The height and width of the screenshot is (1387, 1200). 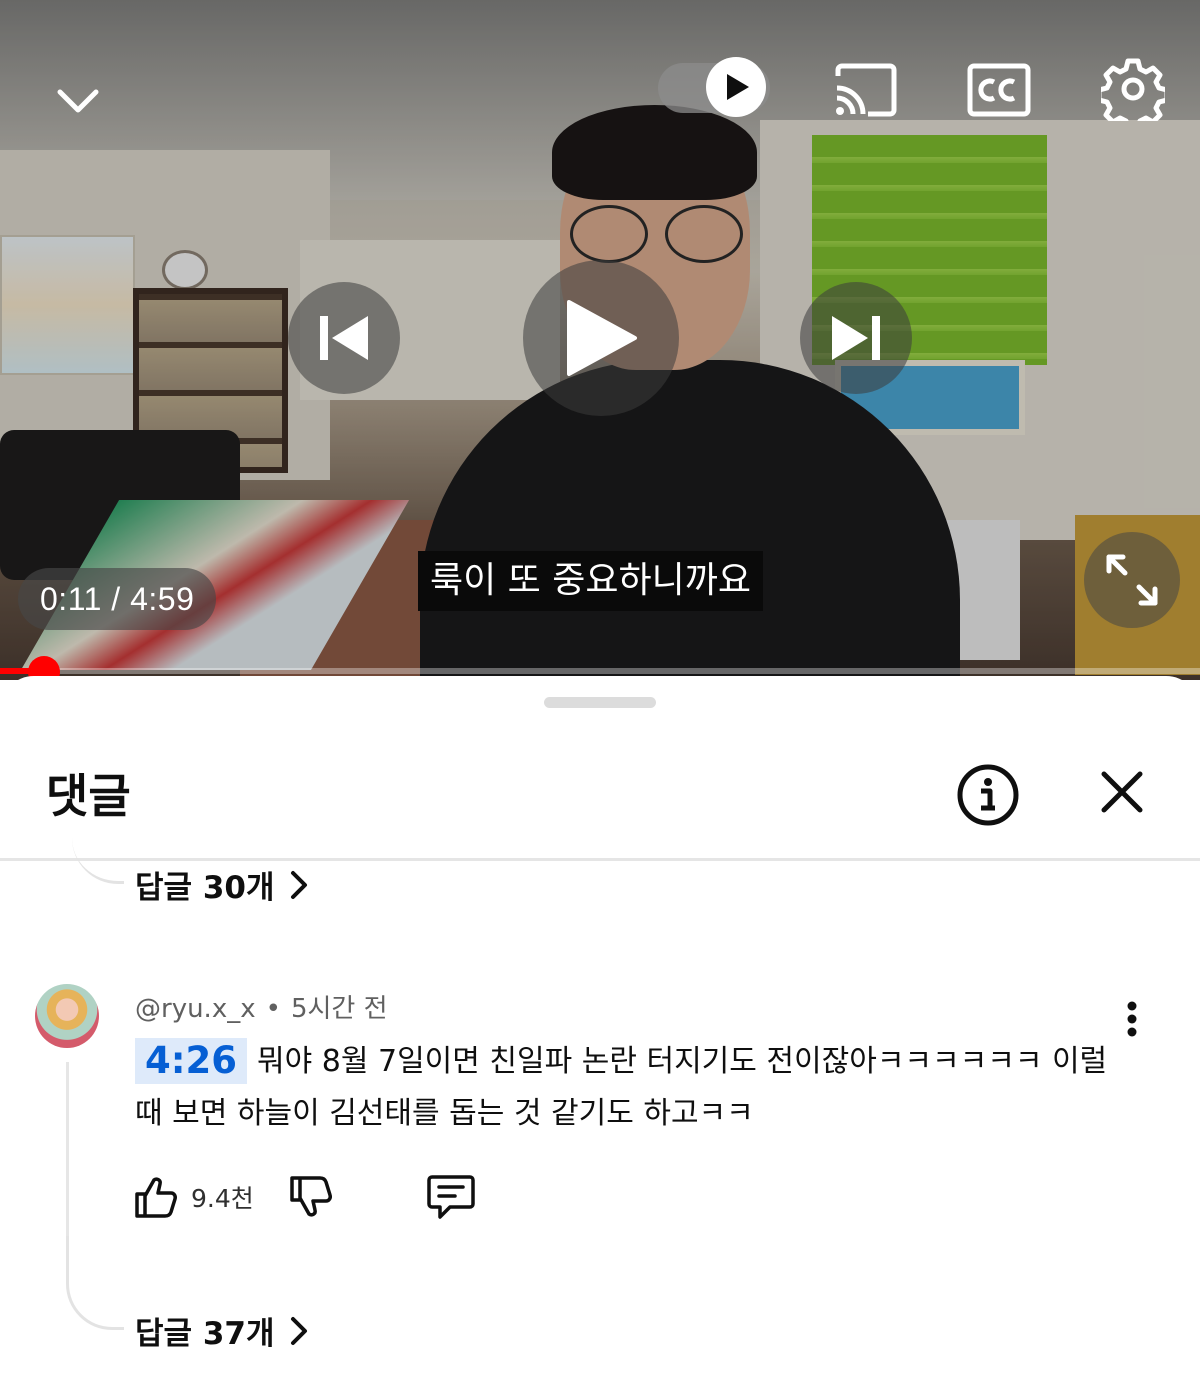 I want to click on info-icon, so click(x=988, y=795).